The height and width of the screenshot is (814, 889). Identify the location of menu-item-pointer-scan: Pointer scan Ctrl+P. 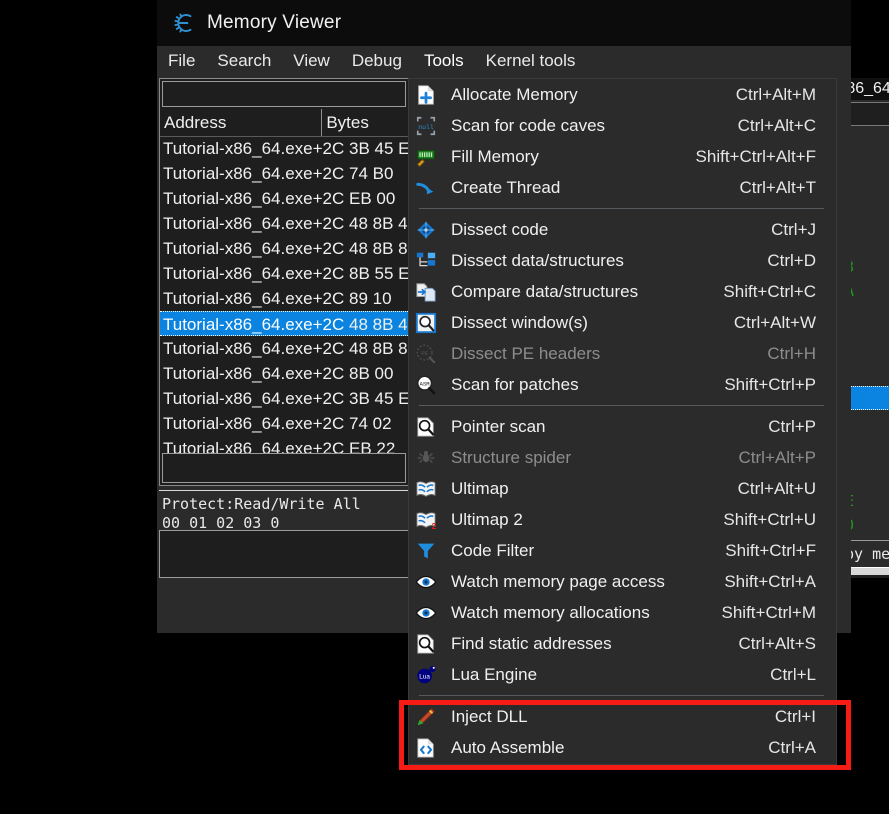
(622, 426).